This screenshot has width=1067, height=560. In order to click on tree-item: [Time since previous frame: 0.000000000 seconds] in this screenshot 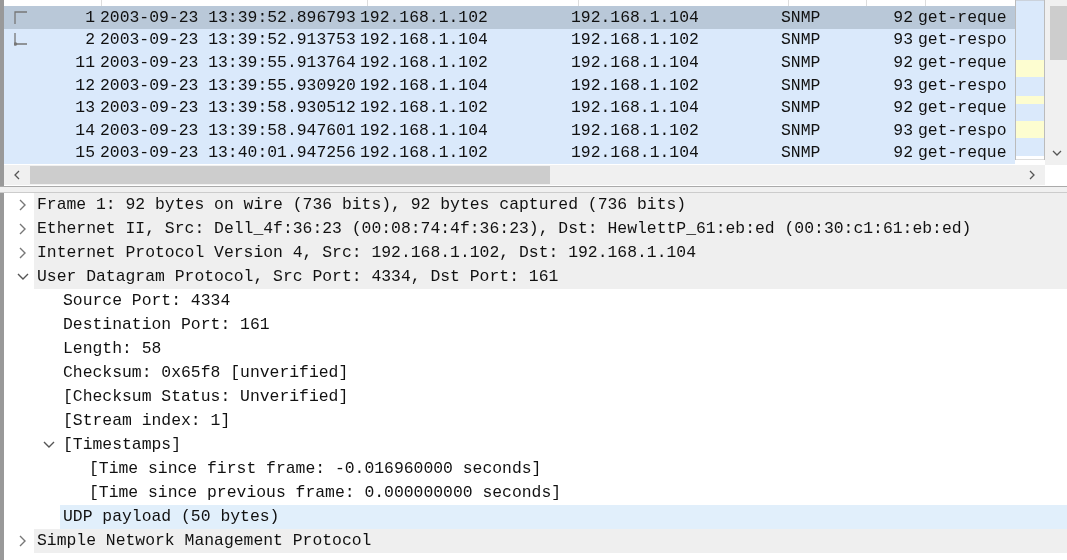, I will do `click(576, 493)`.